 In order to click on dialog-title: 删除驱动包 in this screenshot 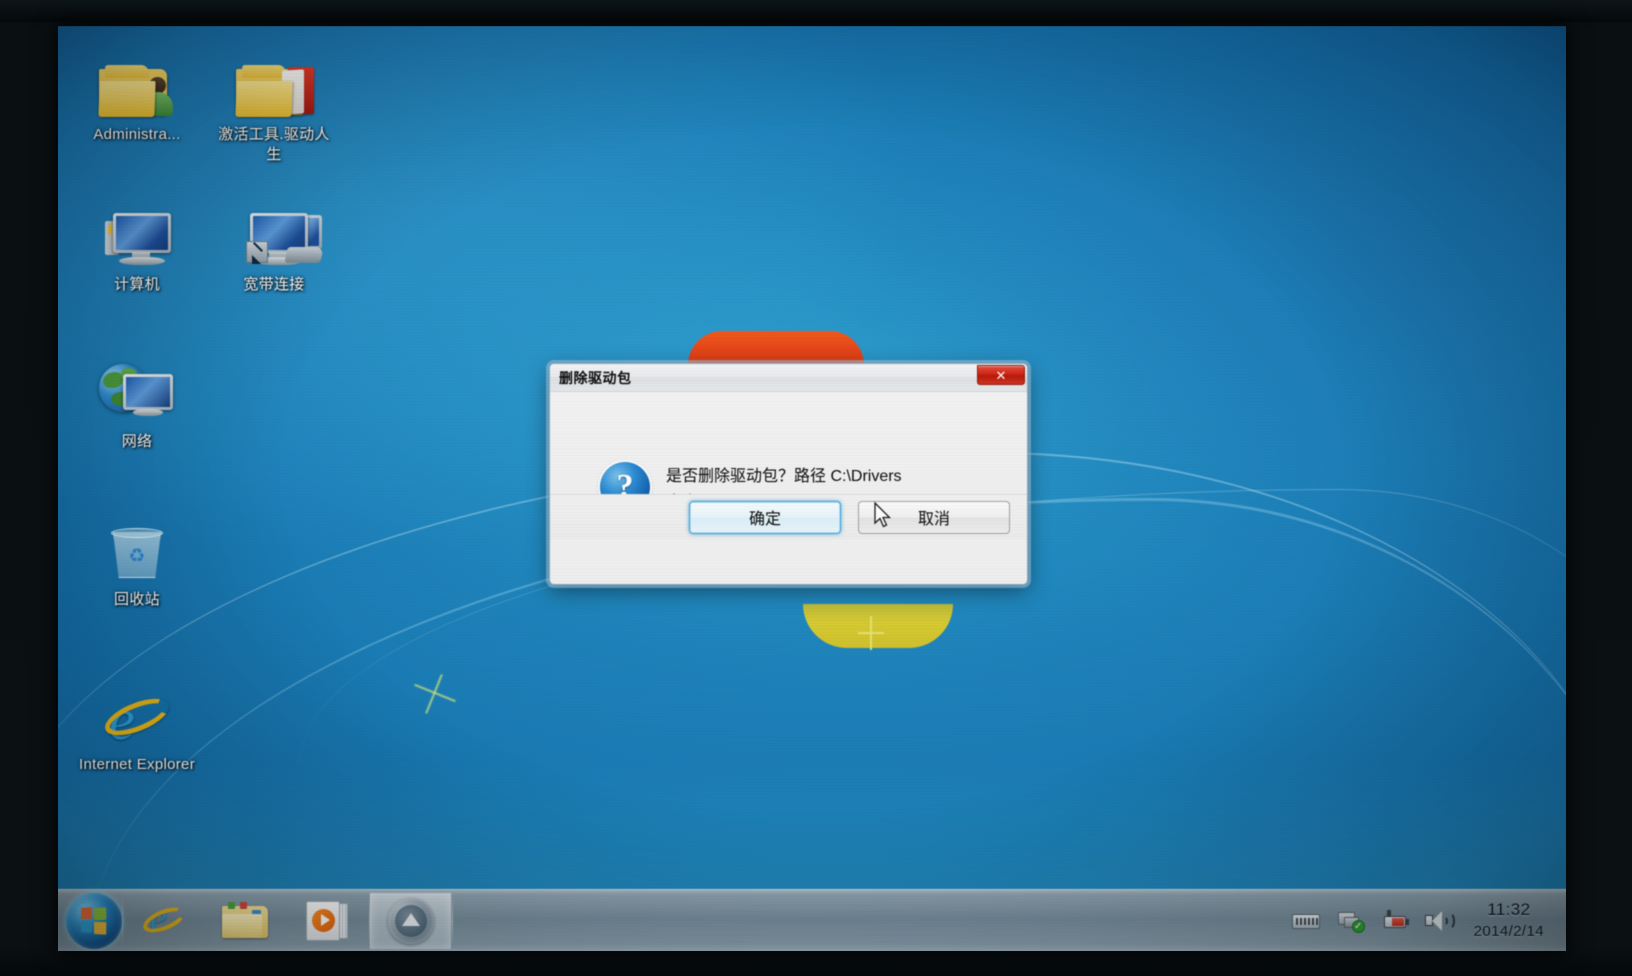, I will do `click(595, 377)`.